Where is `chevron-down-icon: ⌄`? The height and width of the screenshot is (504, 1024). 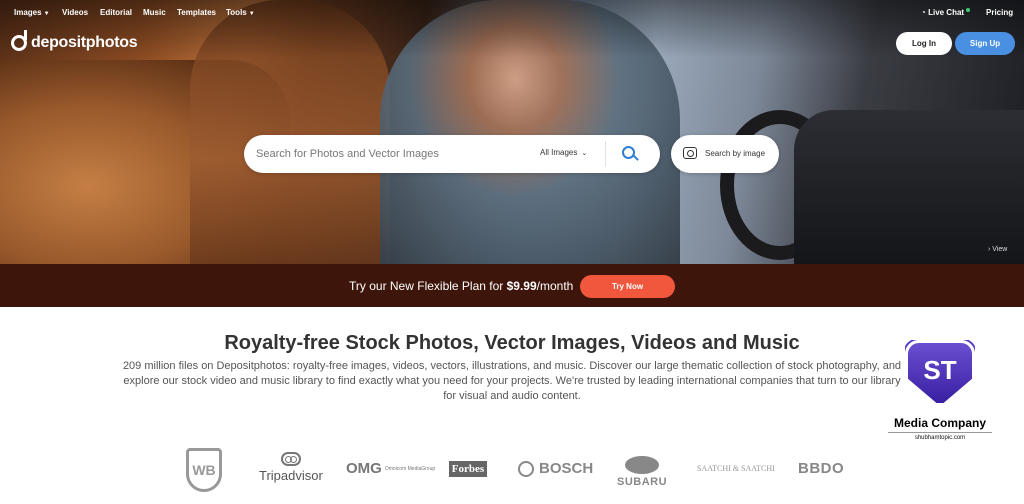 chevron-down-icon: ⌄ is located at coordinates (584, 153).